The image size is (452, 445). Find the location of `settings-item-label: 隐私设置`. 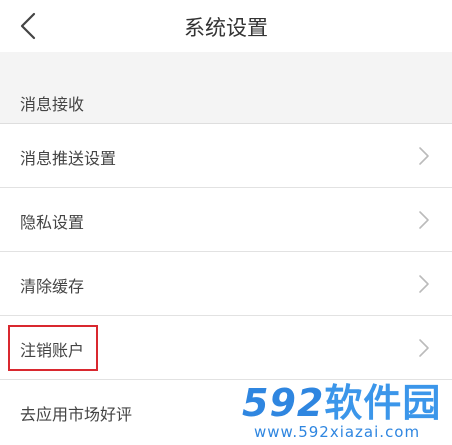

settings-item-label: 隐私设置 is located at coordinates (52, 222).